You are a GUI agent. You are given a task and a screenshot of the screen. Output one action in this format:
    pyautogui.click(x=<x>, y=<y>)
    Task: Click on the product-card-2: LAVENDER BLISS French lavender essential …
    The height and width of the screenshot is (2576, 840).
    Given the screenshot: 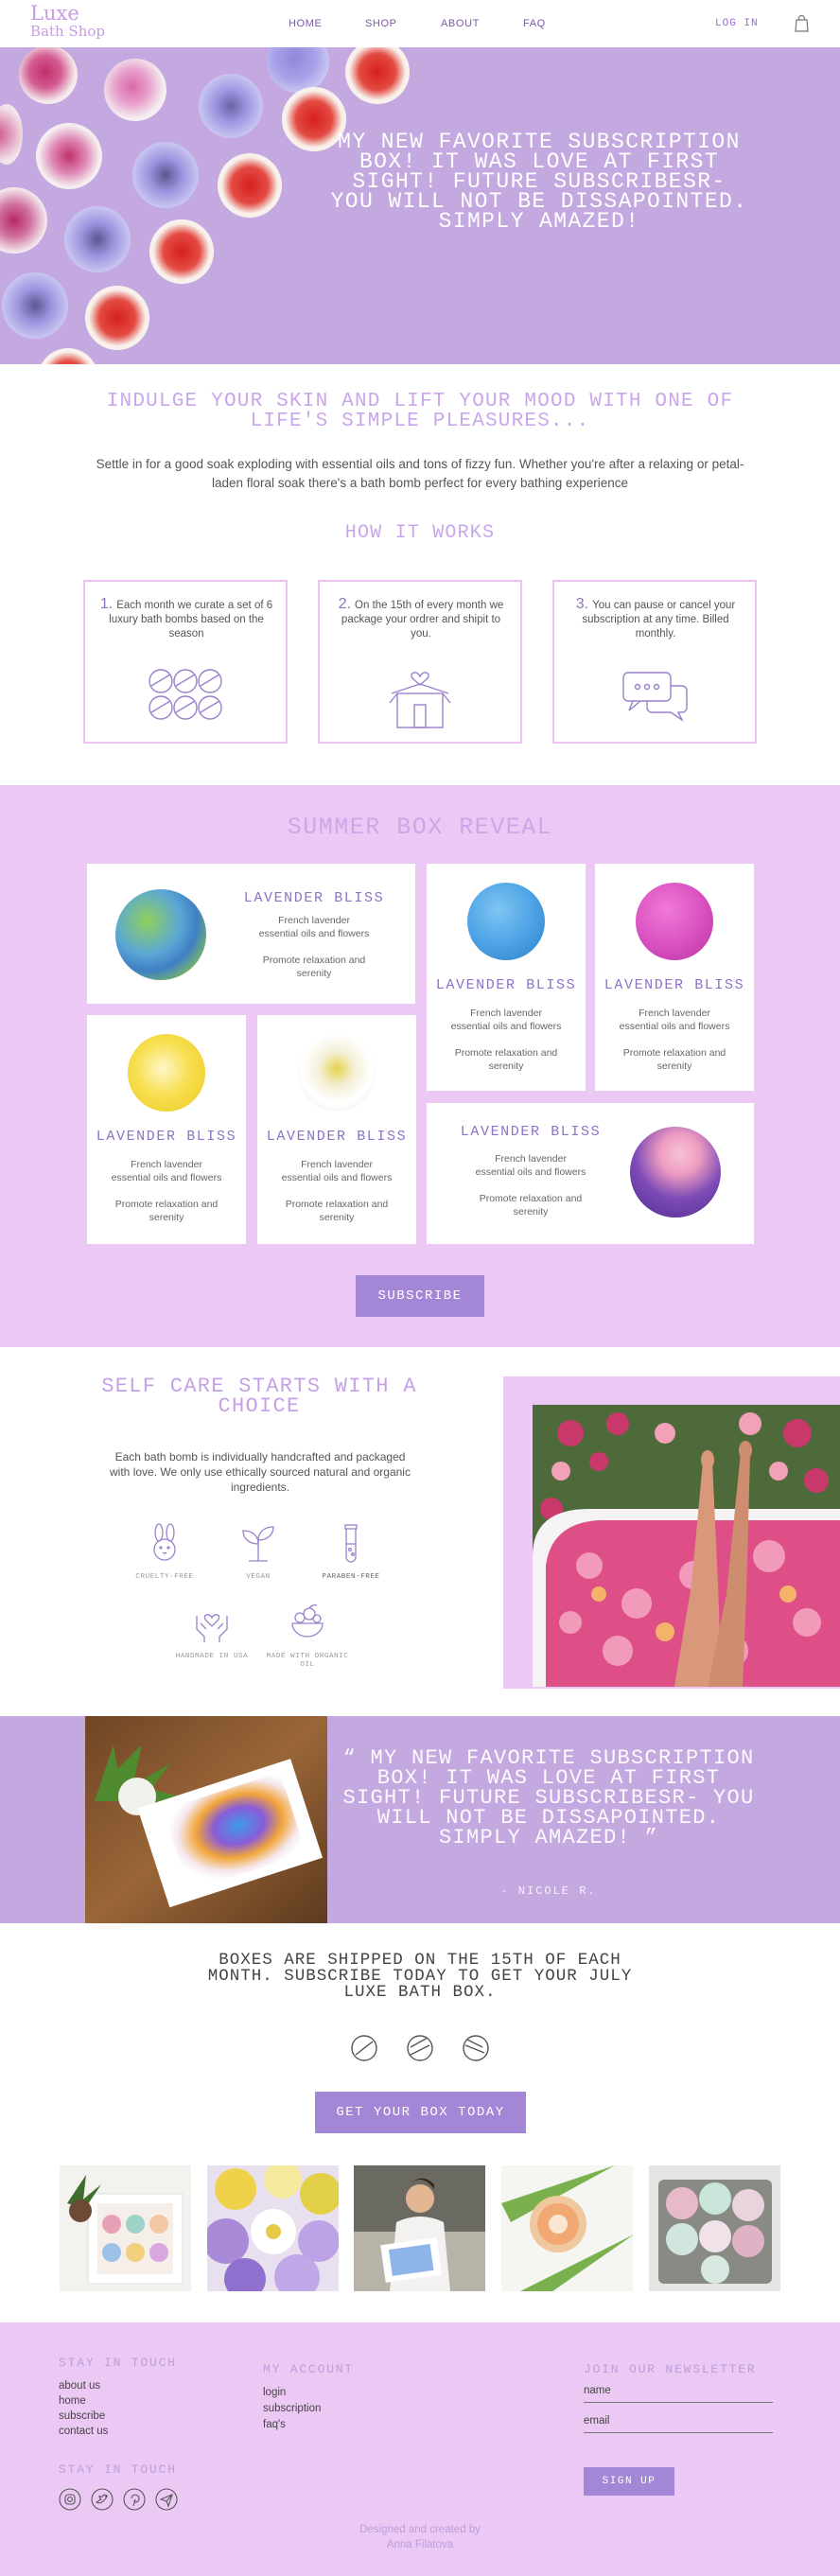 What is the action you would take?
    pyautogui.click(x=507, y=977)
    